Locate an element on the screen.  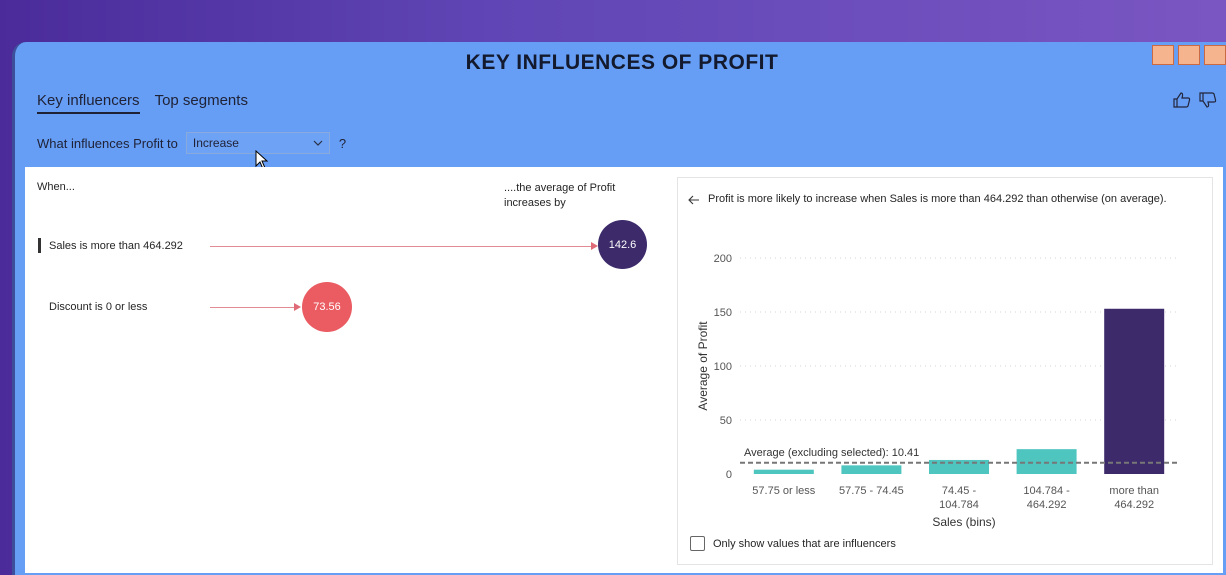
dropdown-value: Increase is located at coordinates (215, 143).